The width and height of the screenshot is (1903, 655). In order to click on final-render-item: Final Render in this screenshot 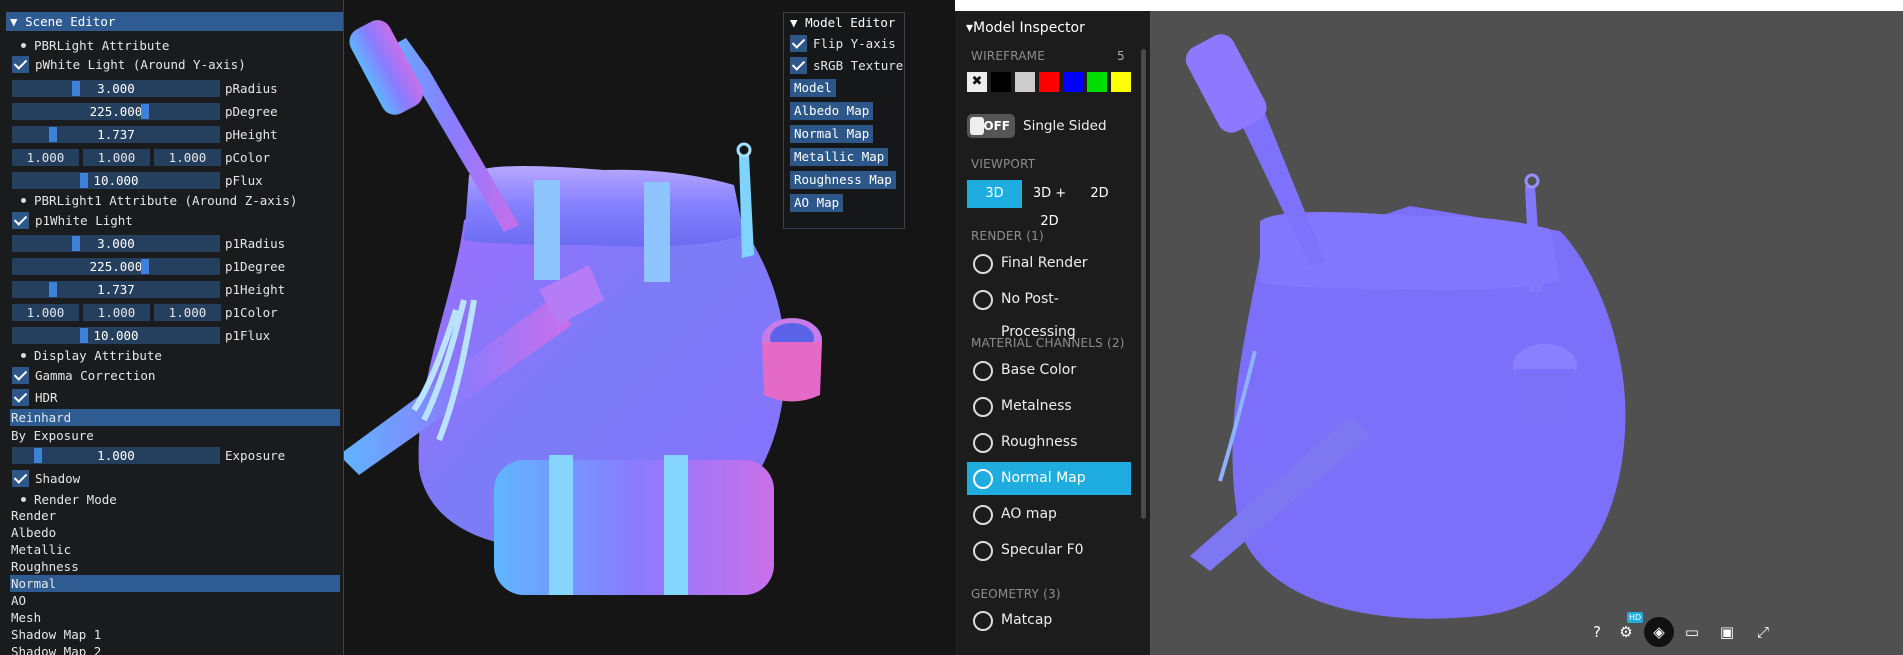, I will do `click(1049, 263)`.